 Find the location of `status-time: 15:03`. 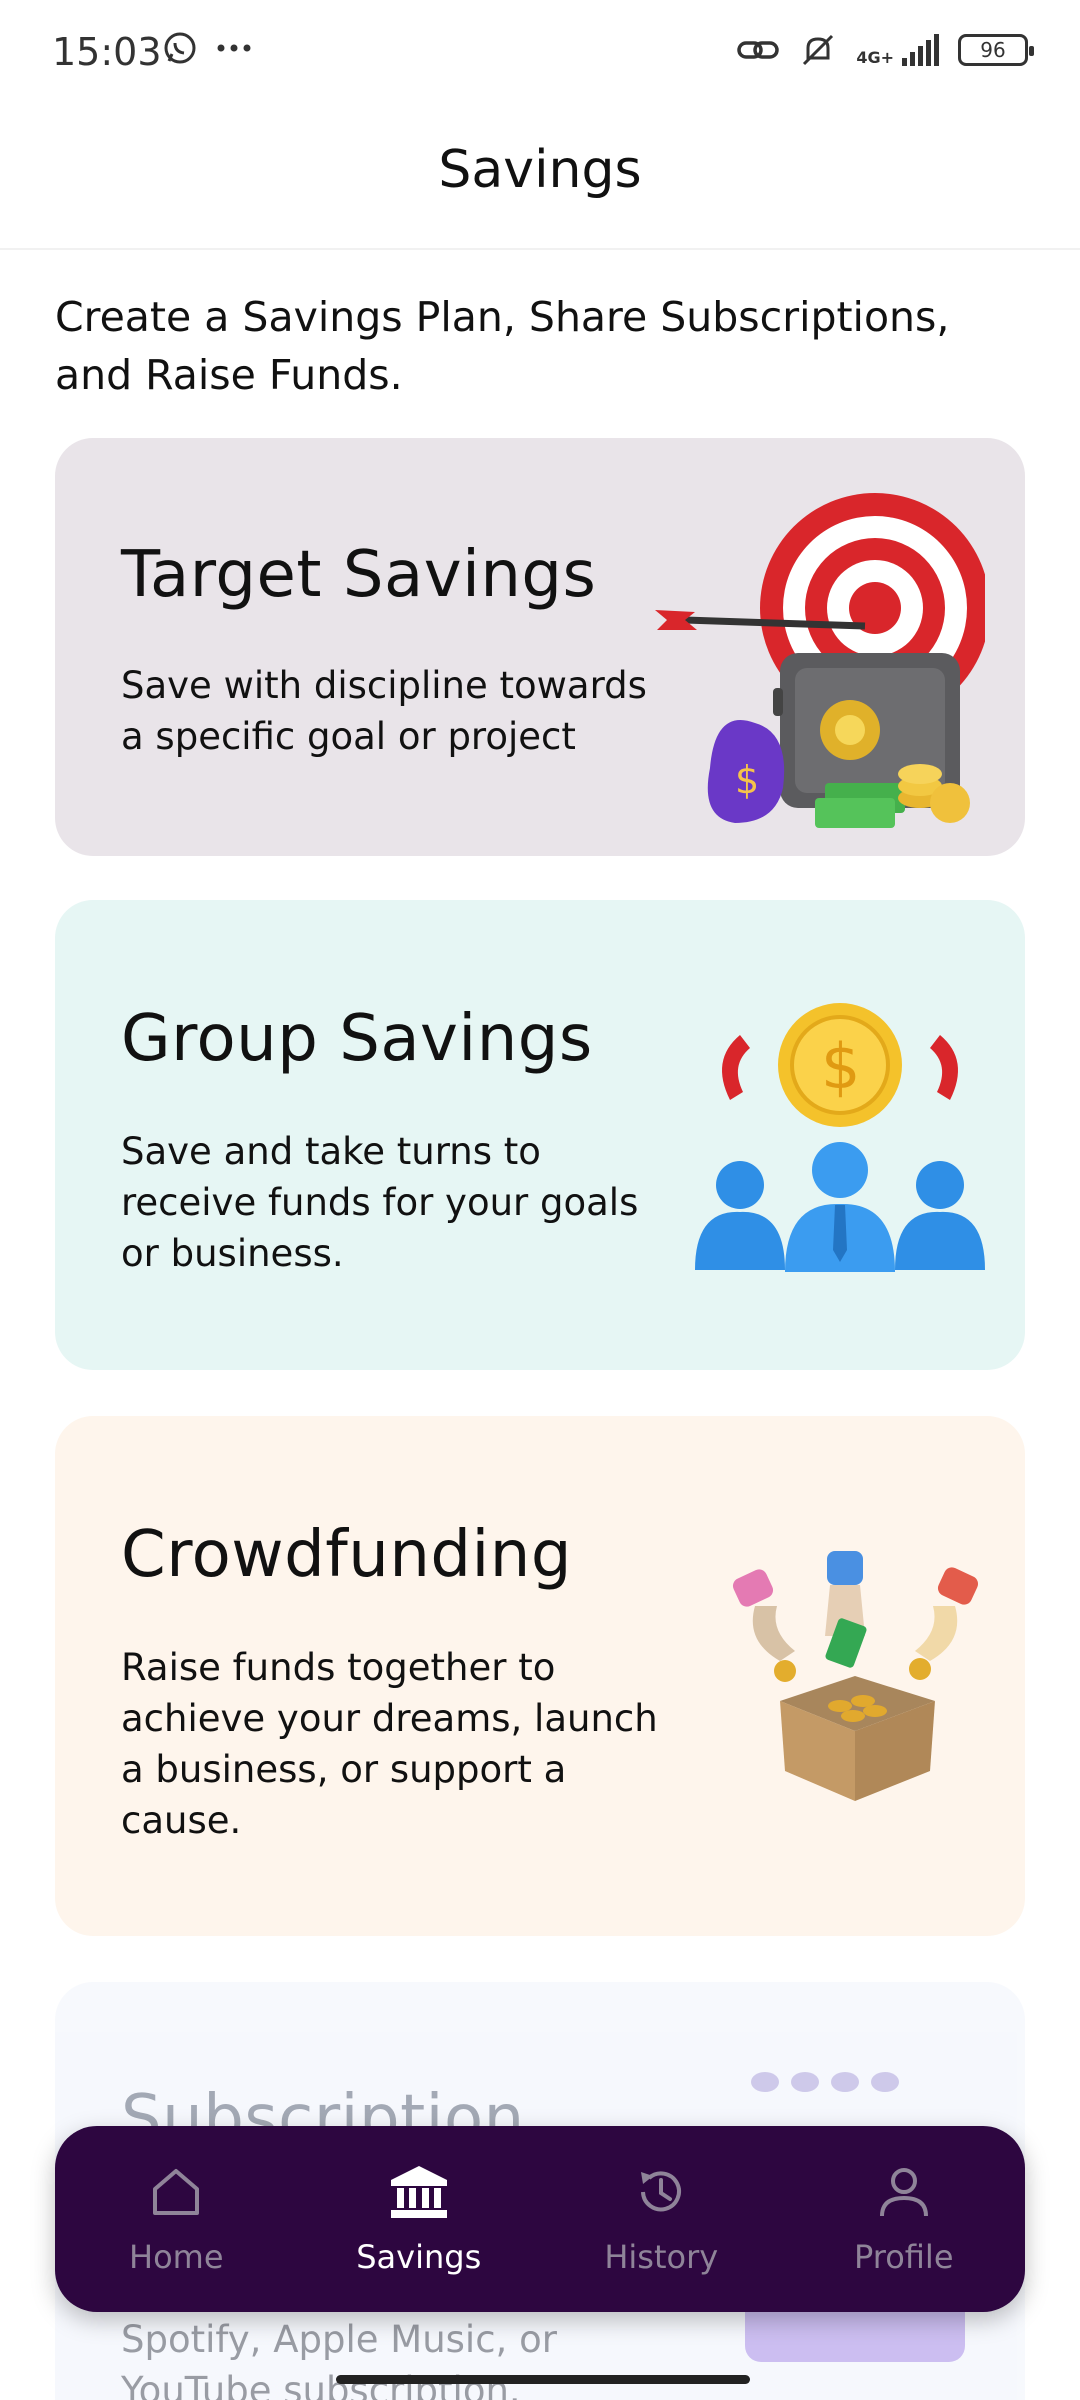

status-time: 15:03 is located at coordinates (107, 52).